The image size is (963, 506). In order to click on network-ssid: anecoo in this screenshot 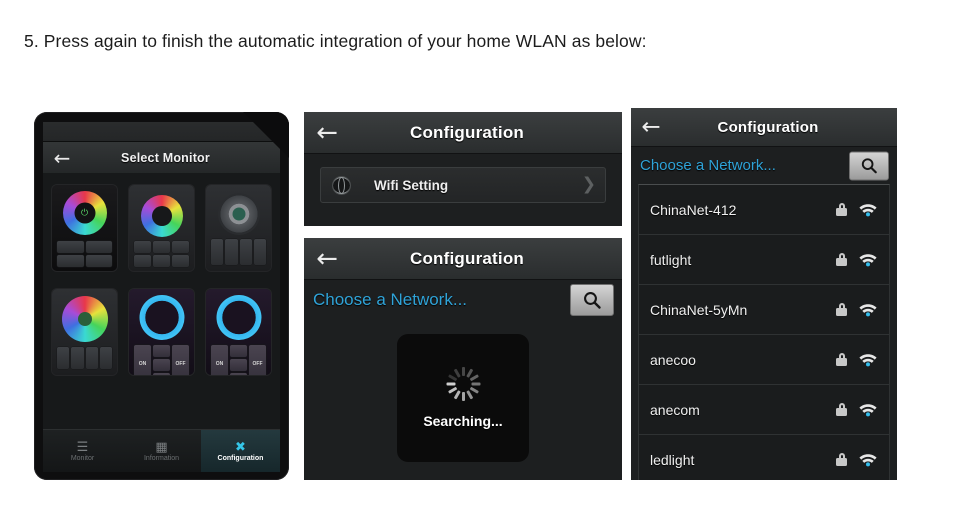, I will do `click(673, 359)`.